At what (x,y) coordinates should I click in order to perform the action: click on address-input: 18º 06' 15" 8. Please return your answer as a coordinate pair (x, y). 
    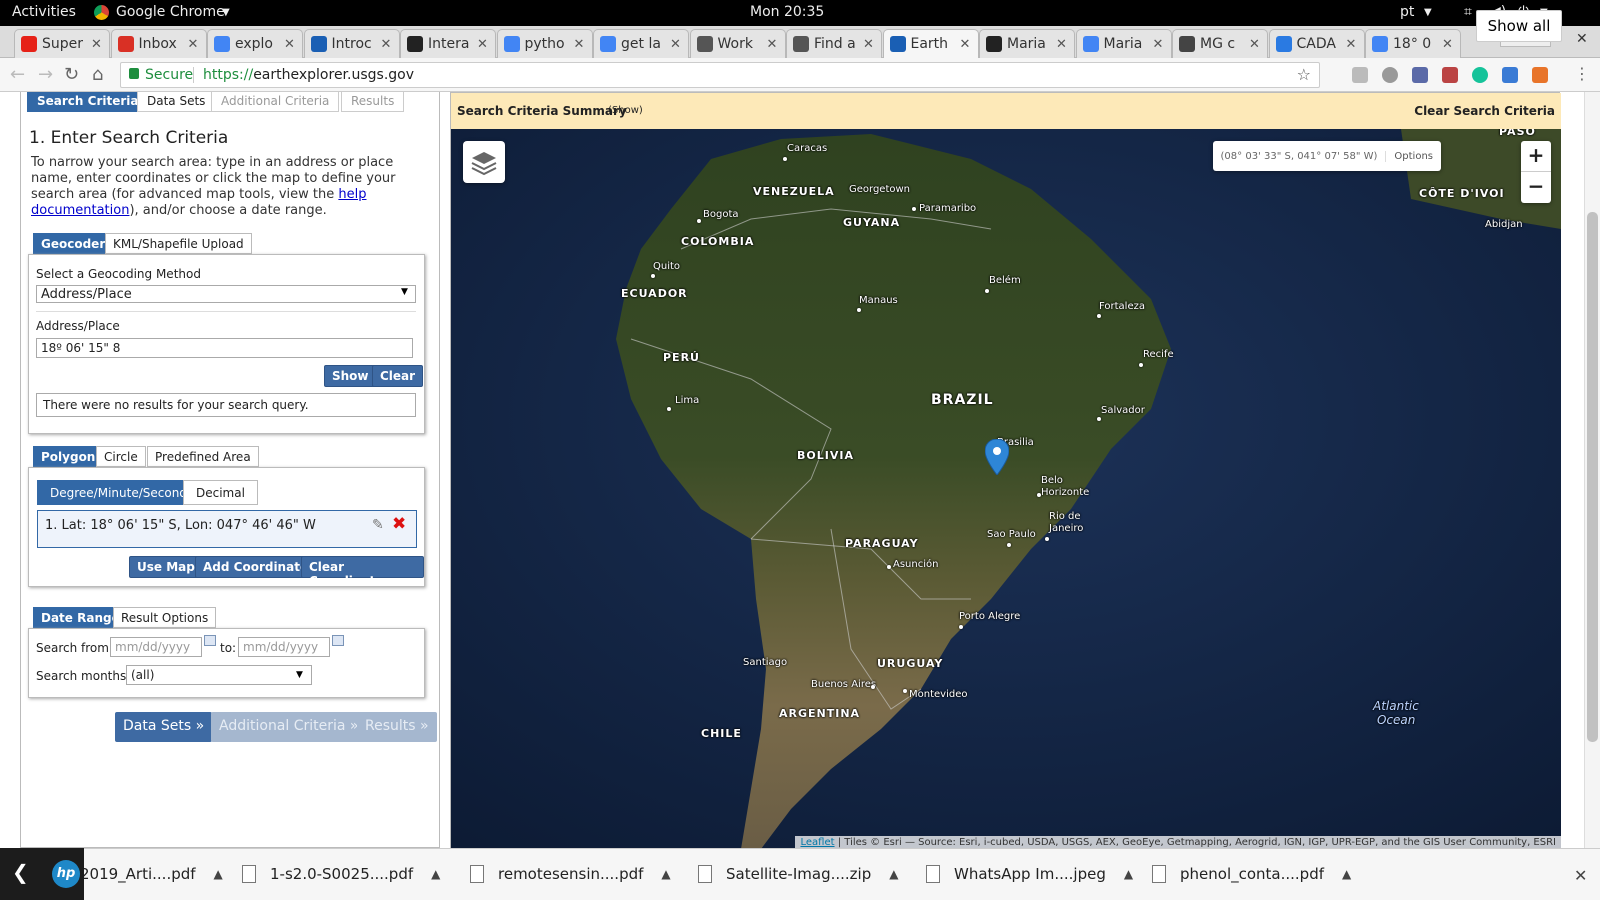
    Looking at the image, I should click on (224, 348).